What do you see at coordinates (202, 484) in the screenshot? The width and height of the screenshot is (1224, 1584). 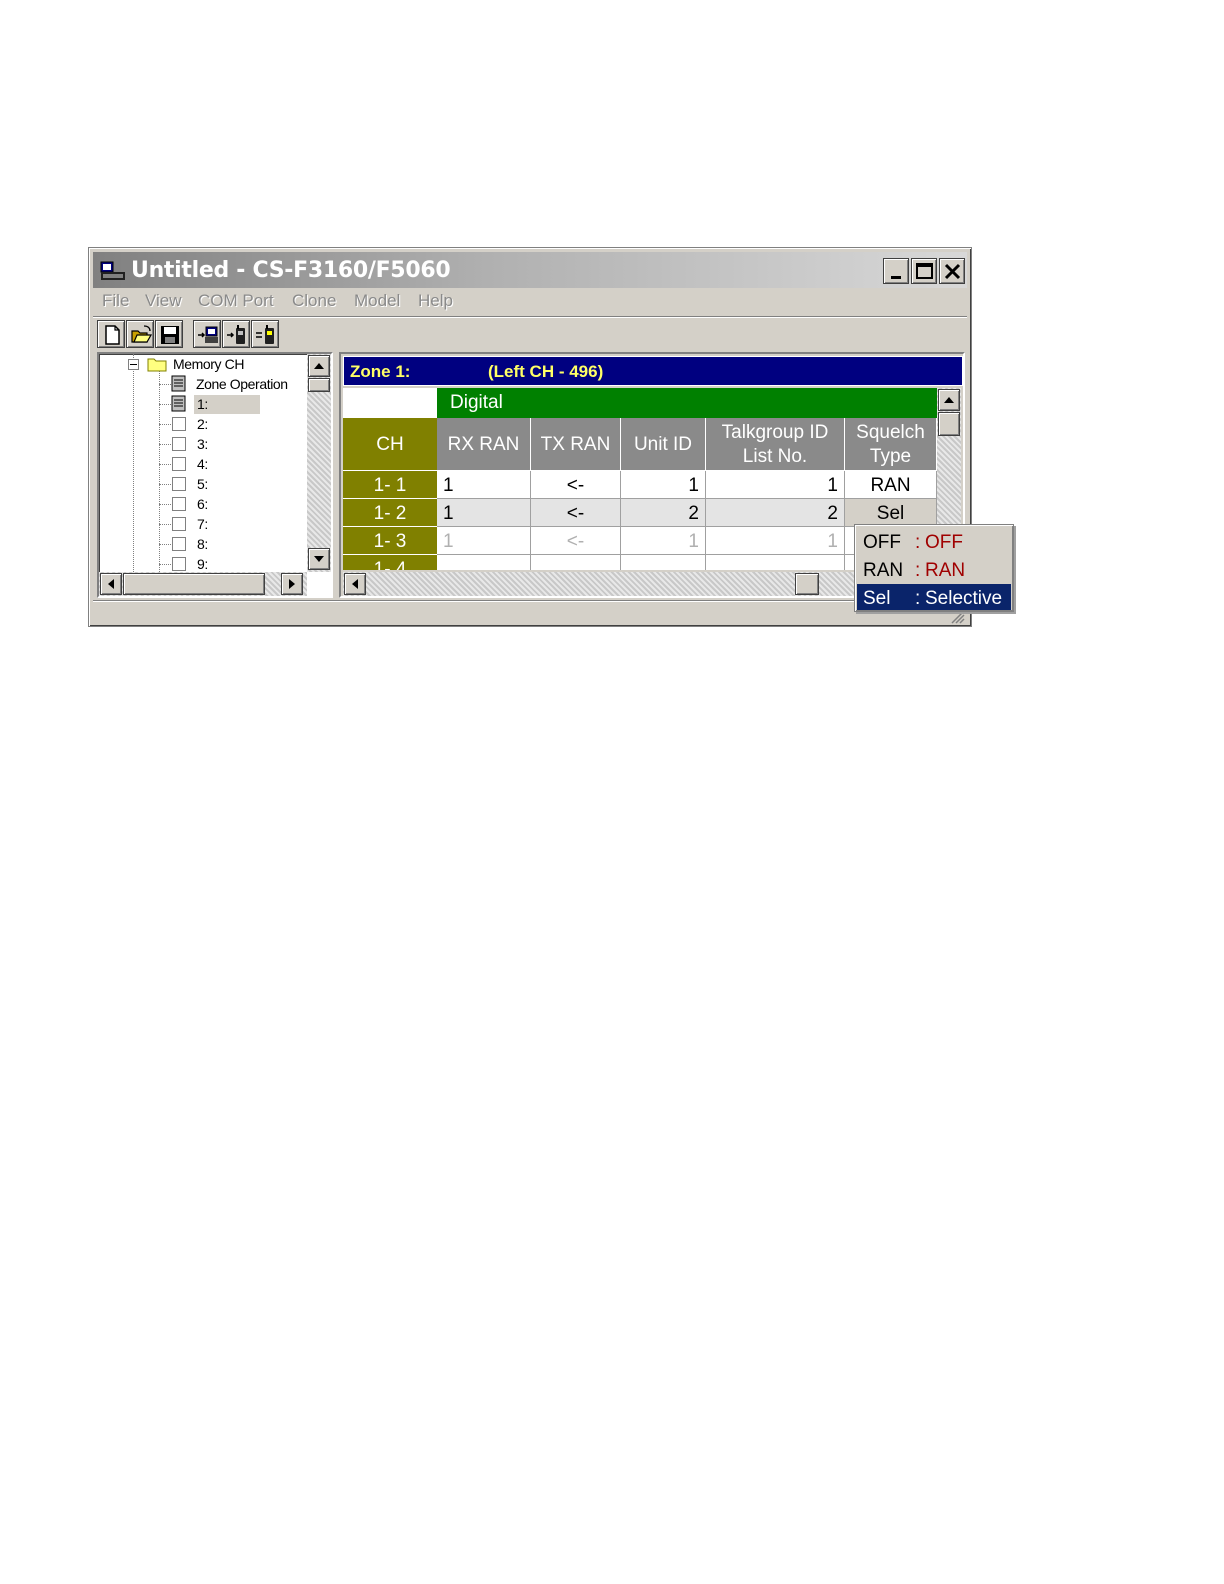 I see `tree-item-ch-5: 5:` at bounding box center [202, 484].